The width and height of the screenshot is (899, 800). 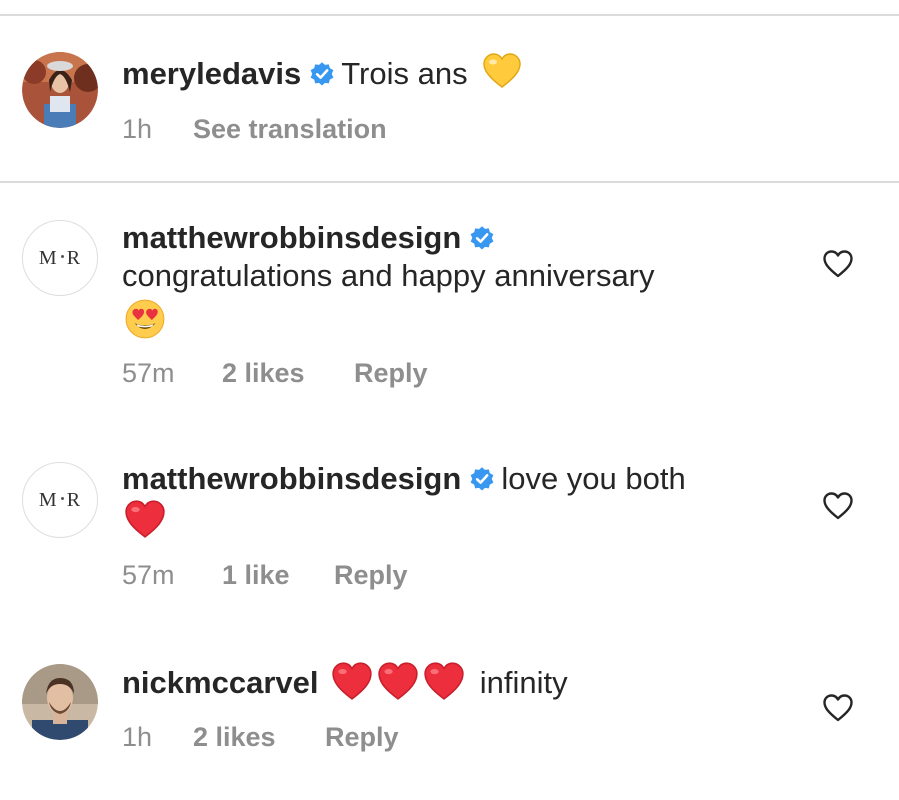 I want to click on comment-body: infinity, so click(x=523, y=682).